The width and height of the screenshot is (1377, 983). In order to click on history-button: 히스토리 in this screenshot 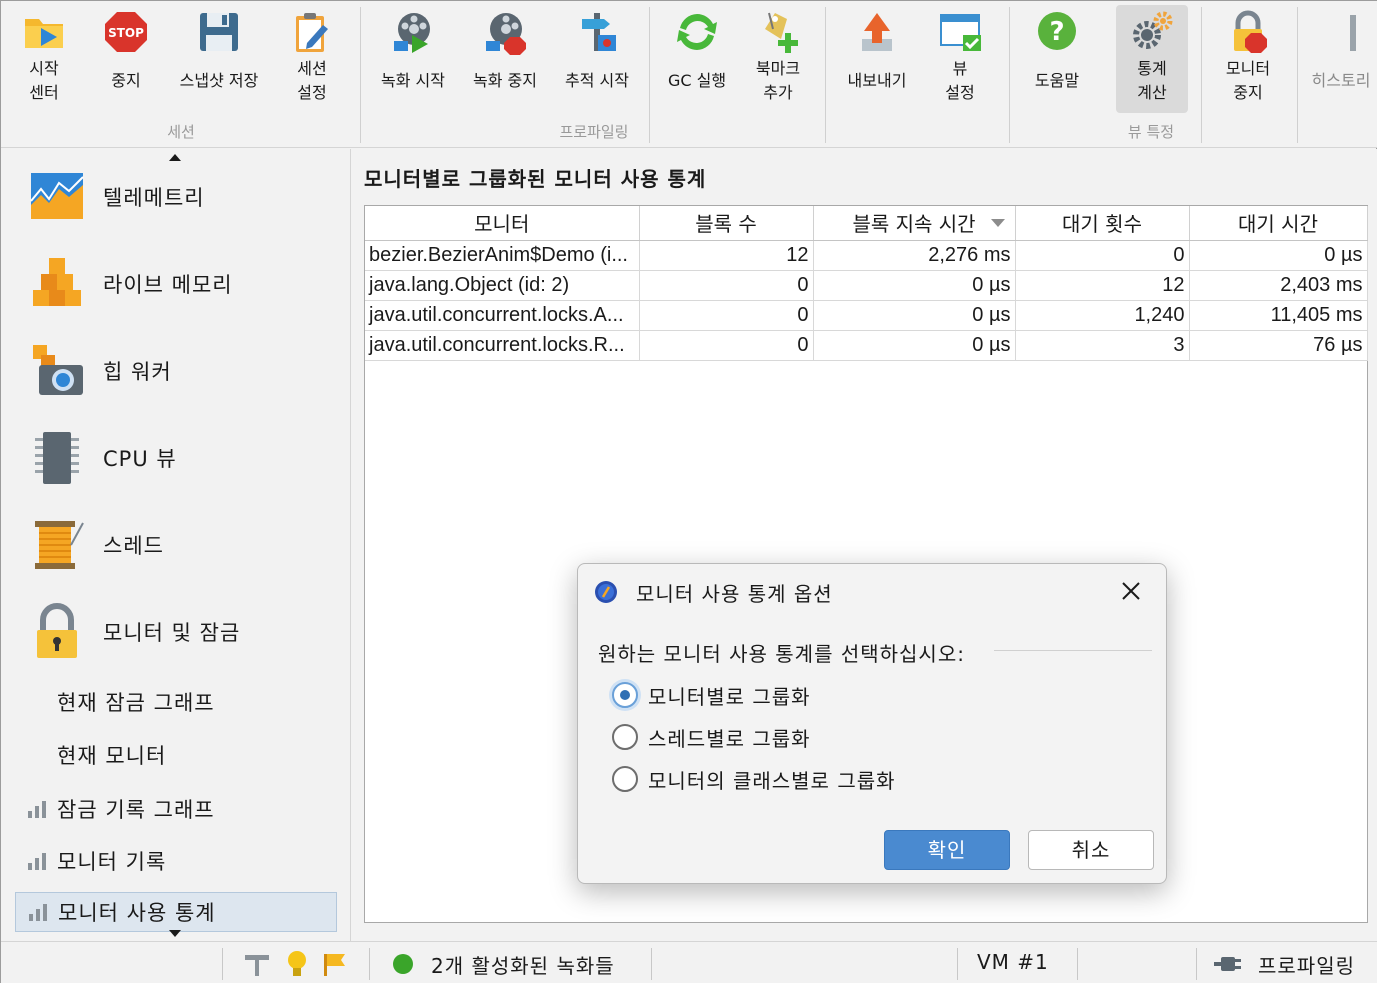, I will do `click(1341, 59)`.